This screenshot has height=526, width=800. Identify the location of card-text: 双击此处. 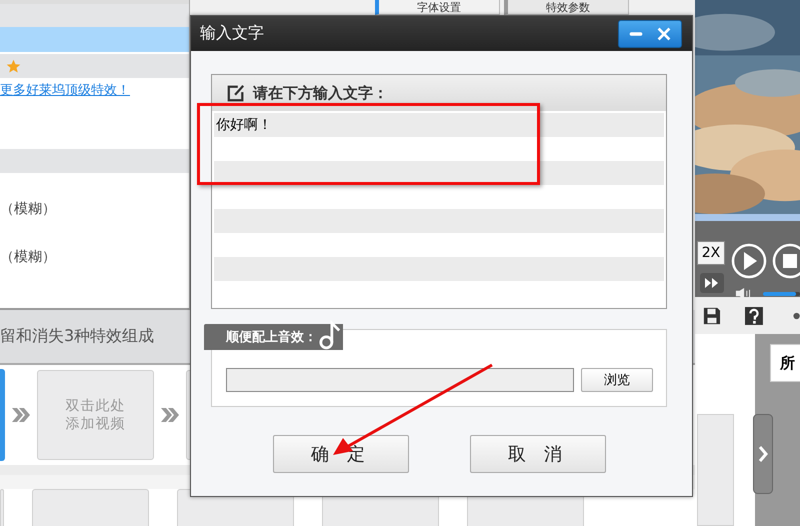
(96, 406).